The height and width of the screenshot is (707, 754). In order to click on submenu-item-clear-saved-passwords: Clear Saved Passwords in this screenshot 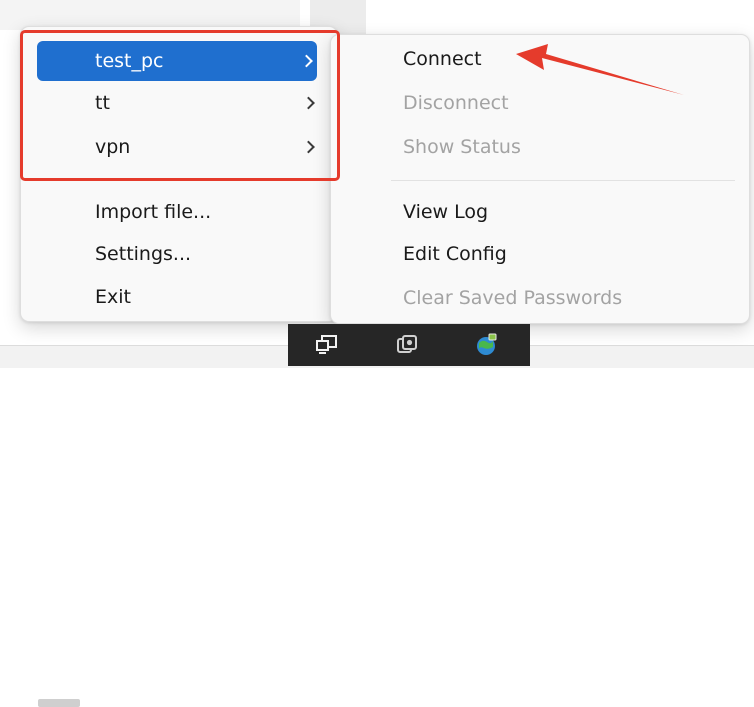, I will do `click(540, 298)`.